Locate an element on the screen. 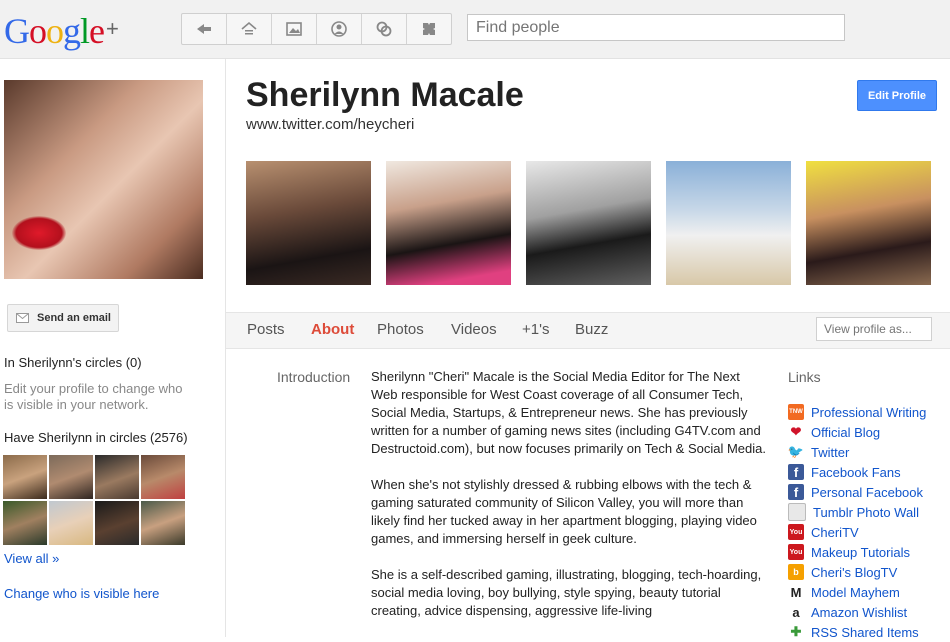 The image size is (950, 642). nav-icon-bar is located at coordinates (316, 29).